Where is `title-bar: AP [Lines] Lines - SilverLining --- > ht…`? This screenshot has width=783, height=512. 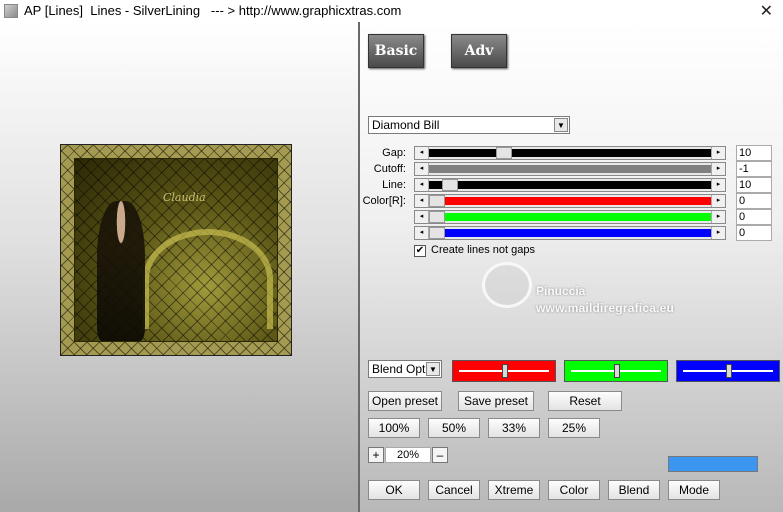
title-bar: AP [Lines] Lines - SilverLining --- > ht… is located at coordinates (391, 11).